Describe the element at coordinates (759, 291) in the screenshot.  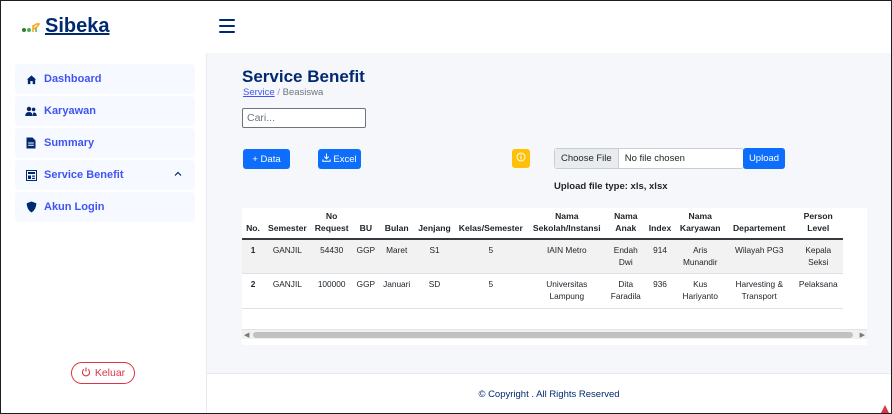
I see `table-cell: Harvesting & Transport` at that location.